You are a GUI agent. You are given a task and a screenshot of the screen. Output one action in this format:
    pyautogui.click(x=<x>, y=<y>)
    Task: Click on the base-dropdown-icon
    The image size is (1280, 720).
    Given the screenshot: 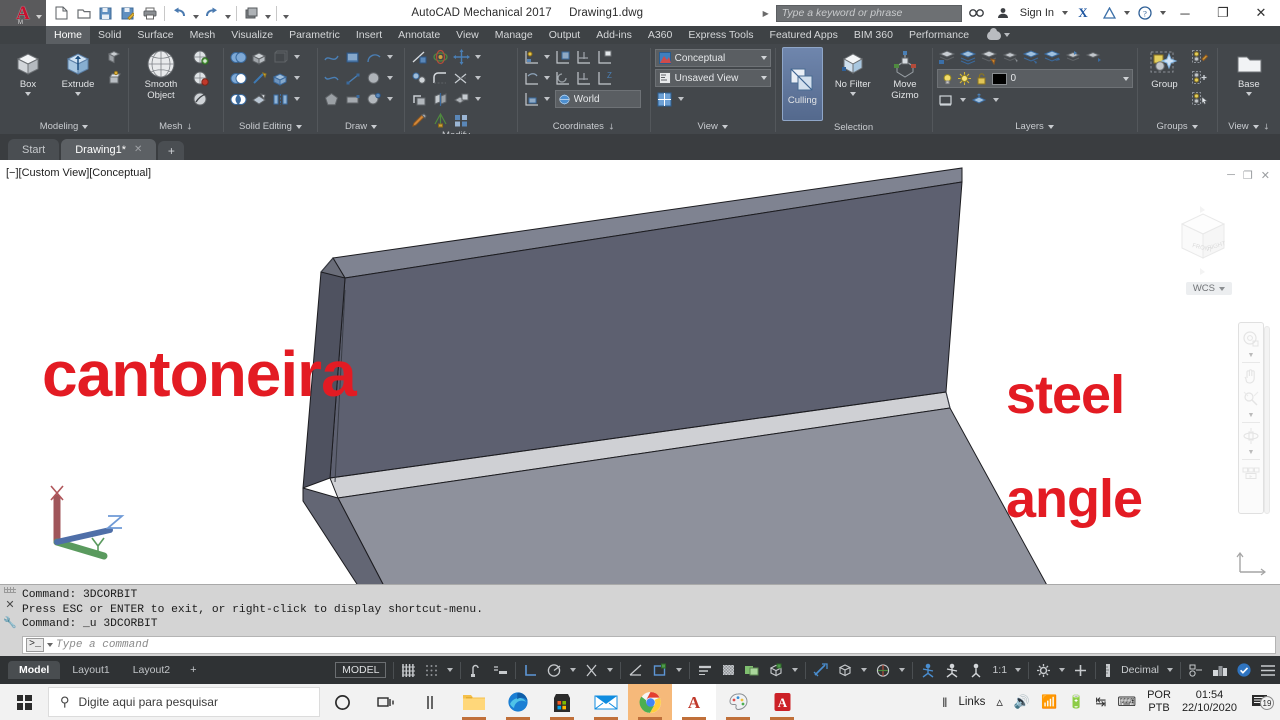 What is the action you would take?
    pyautogui.click(x=1248, y=94)
    